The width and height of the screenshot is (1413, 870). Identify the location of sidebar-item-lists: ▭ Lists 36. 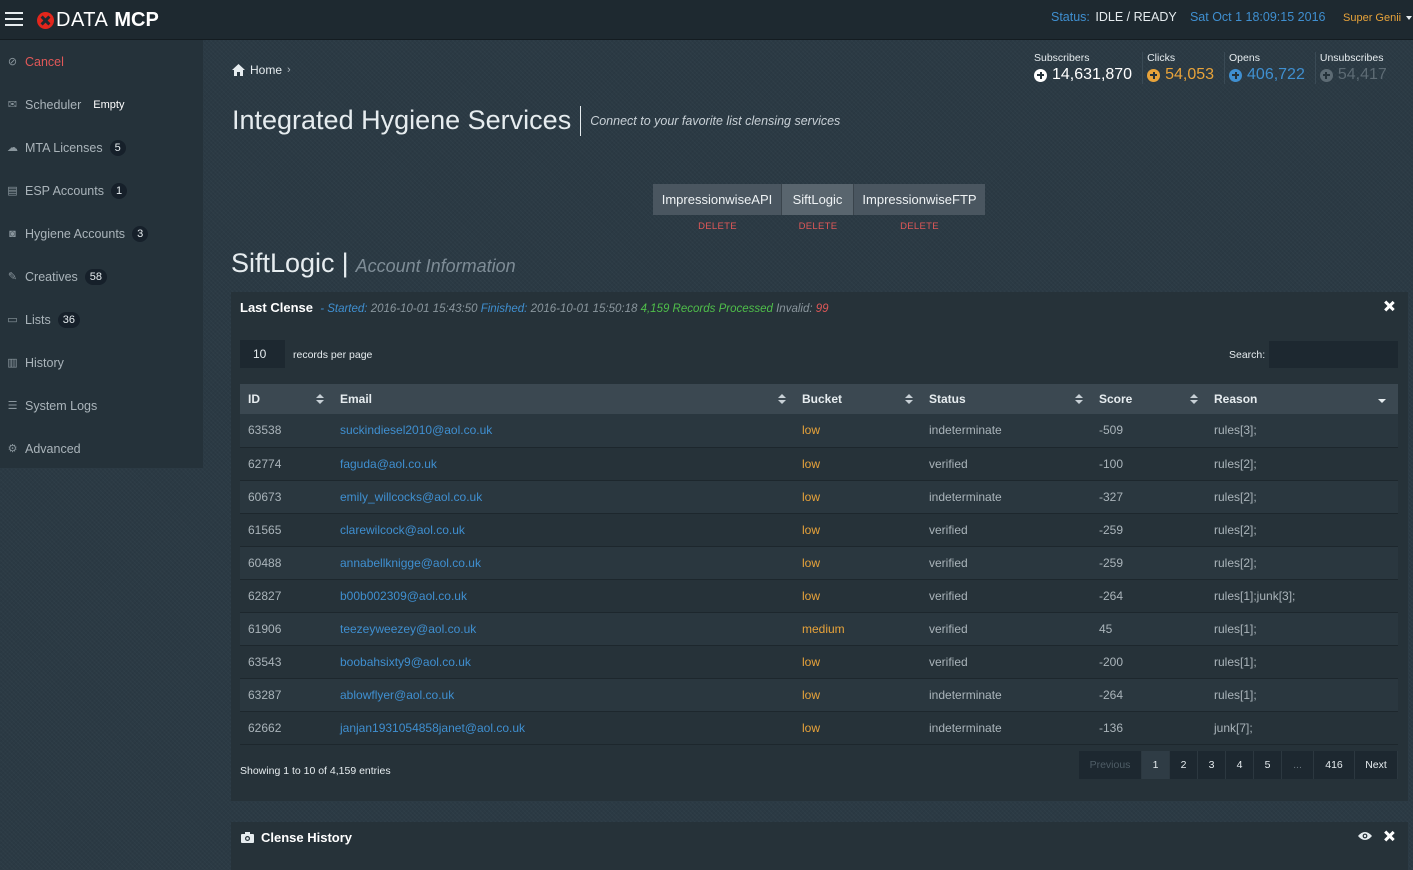
(101, 319).